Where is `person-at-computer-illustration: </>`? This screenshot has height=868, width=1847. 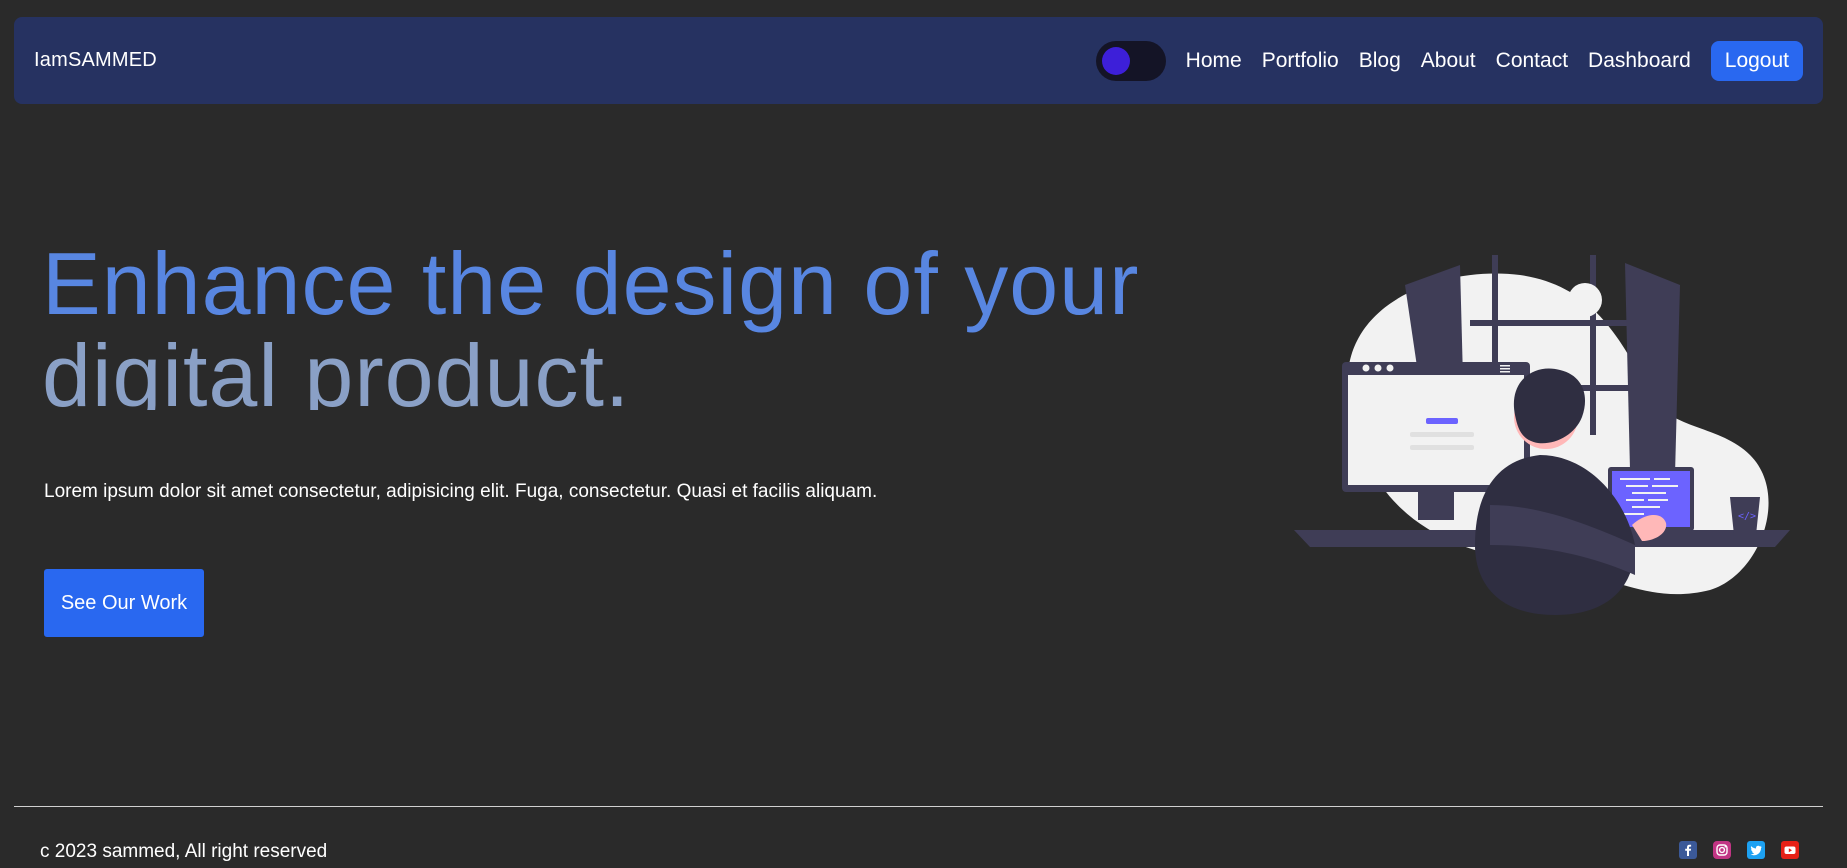 person-at-computer-illustration: </> is located at coordinates (1542, 435).